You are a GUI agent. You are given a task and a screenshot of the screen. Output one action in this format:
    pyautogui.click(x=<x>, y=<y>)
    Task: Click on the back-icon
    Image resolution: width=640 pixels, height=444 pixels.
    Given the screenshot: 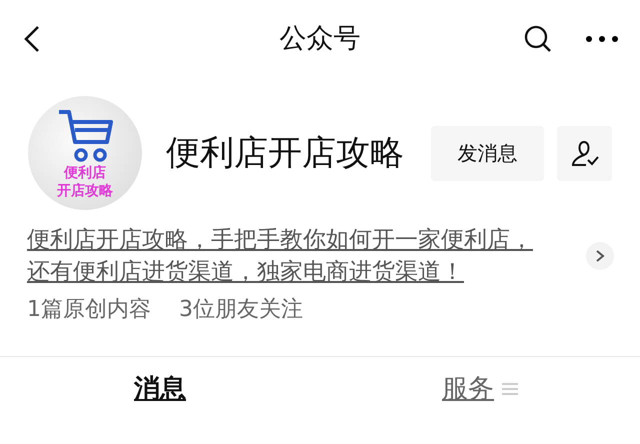 What is the action you would take?
    pyautogui.click(x=32, y=39)
    